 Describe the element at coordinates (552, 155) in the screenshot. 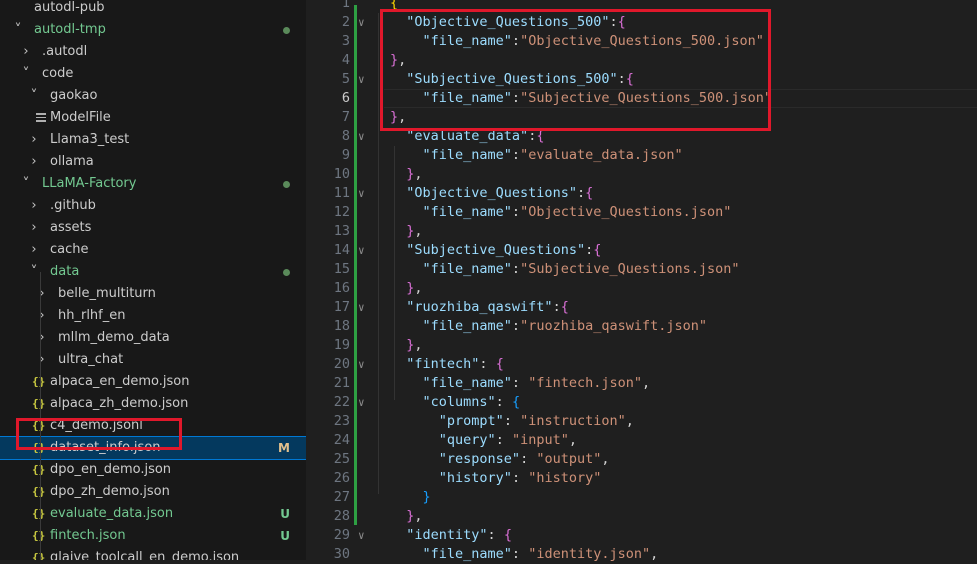

I see `code-text: "file_name":"evaluate_data.json"` at that location.